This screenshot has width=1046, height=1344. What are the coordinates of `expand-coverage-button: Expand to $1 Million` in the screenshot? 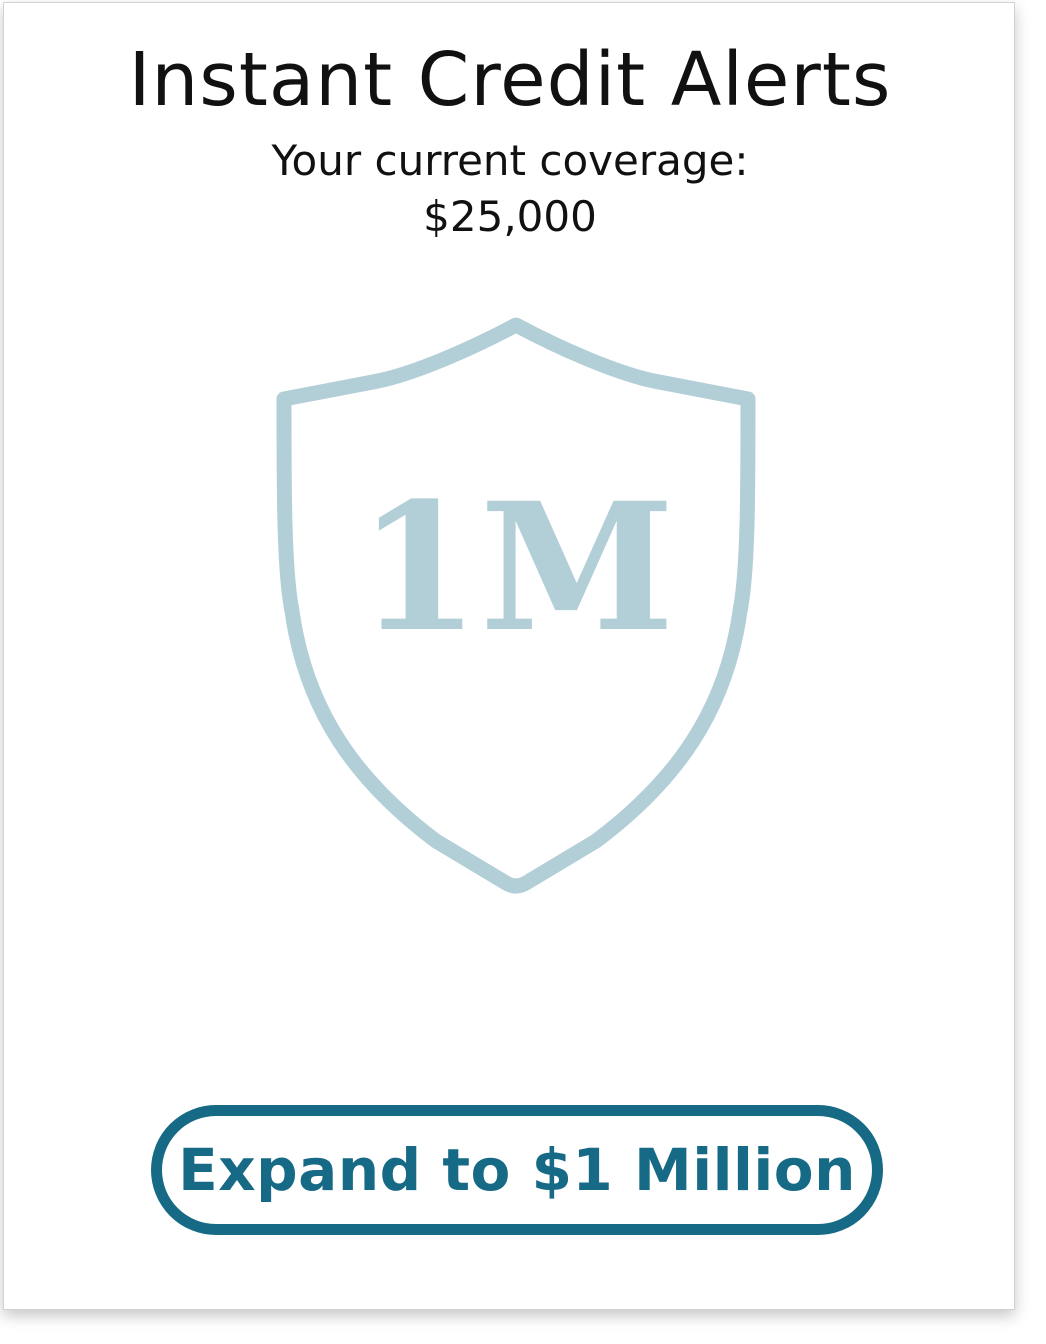 It's located at (517, 1170).